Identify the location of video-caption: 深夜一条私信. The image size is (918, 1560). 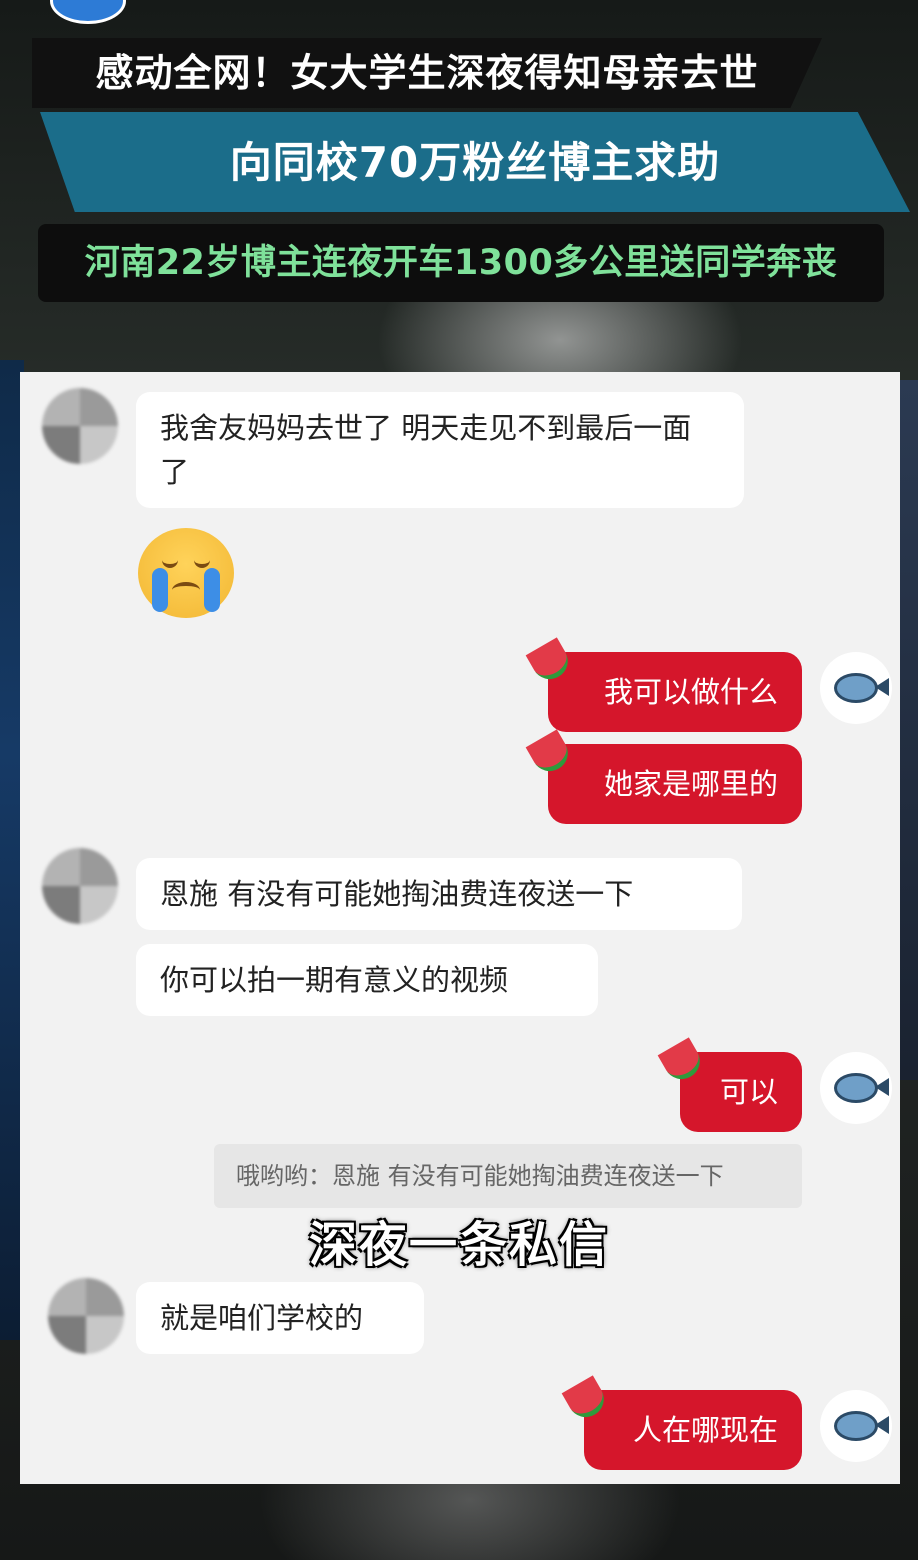
(458, 1245).